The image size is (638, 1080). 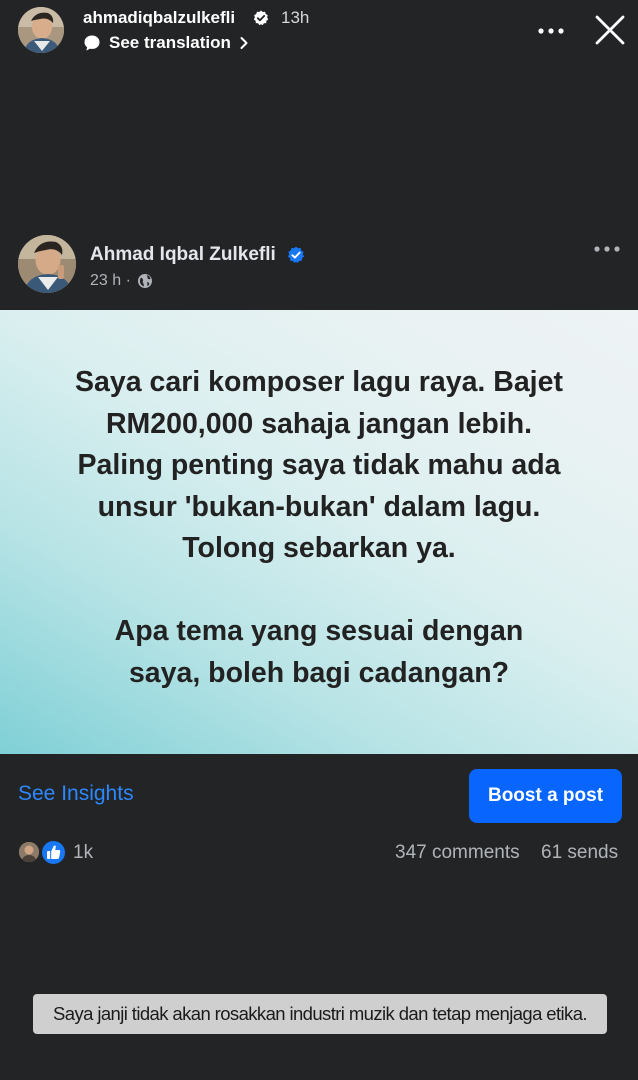 What do you see at coordinates (579, 853) in the screenshot?
I see `sends-count: 61 sends` at bounding box center [579, 853].